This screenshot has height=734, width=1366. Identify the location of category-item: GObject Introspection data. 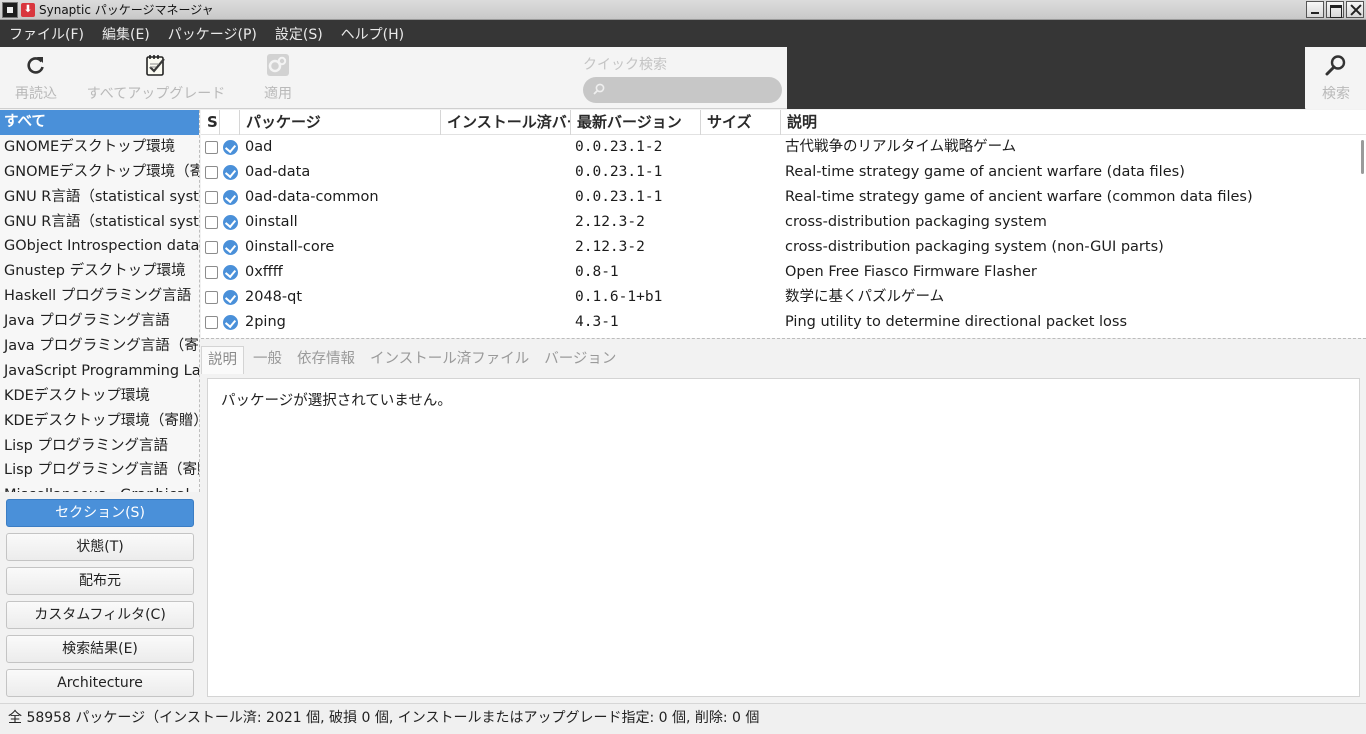
(99, 246).